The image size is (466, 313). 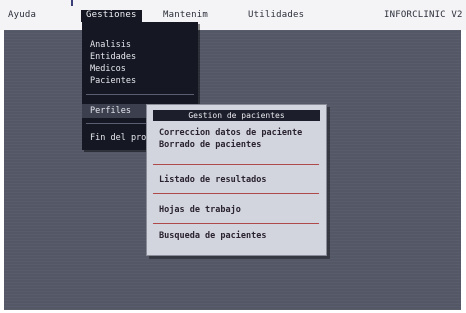 I want to click on submenu-title: Gestion de pacientes, so click(x=236, y=115).